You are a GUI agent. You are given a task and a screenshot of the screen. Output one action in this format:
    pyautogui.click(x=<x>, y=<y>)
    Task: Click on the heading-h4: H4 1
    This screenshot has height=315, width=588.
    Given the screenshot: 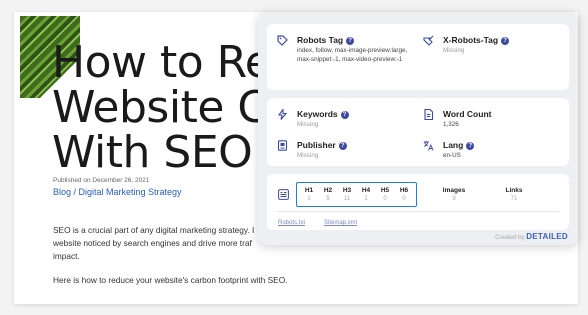 What is the action you would take?
    pyautogui.click(x=366, y=194)
    